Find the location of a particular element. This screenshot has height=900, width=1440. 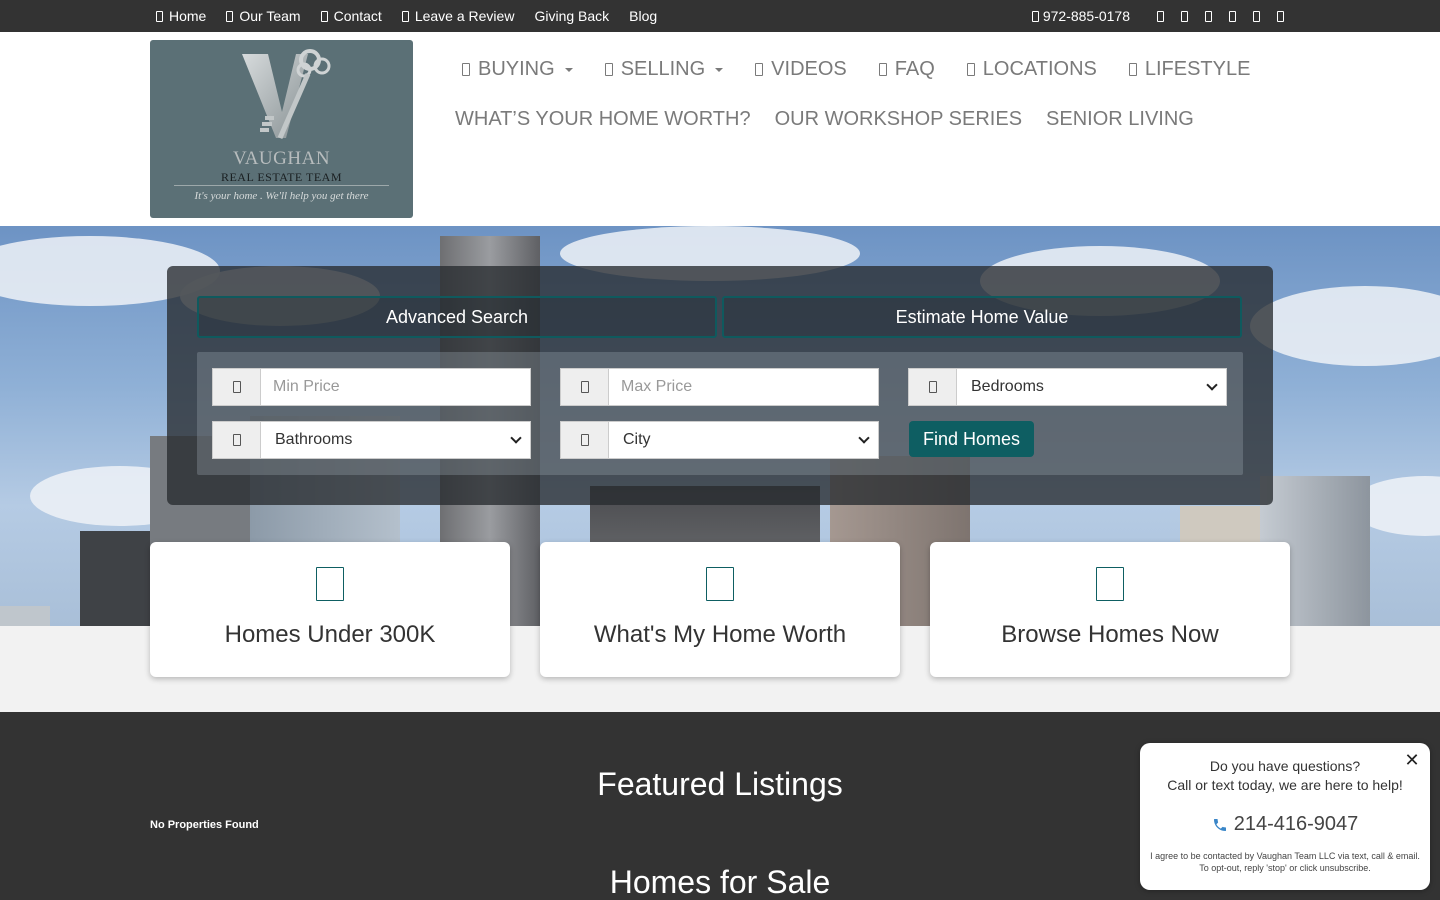

card-browse-homes-now: Browse Homes Now is located at coordinates (1110, 609).